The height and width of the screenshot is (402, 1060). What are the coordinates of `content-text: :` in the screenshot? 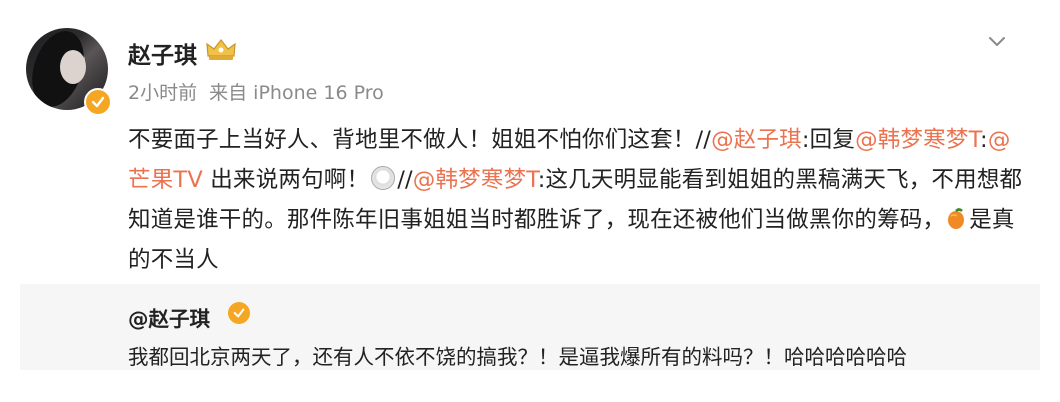 It's located at (984, 140).